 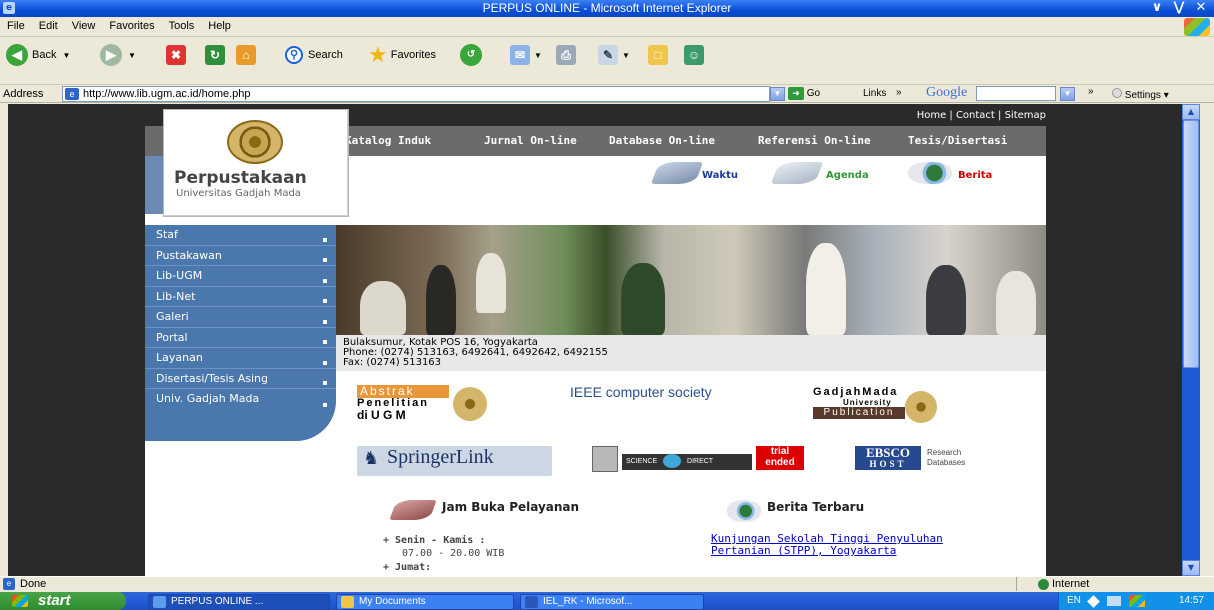 I want to click on fax-line: Fax: (0274) 513163, so click(x=392, y=362).